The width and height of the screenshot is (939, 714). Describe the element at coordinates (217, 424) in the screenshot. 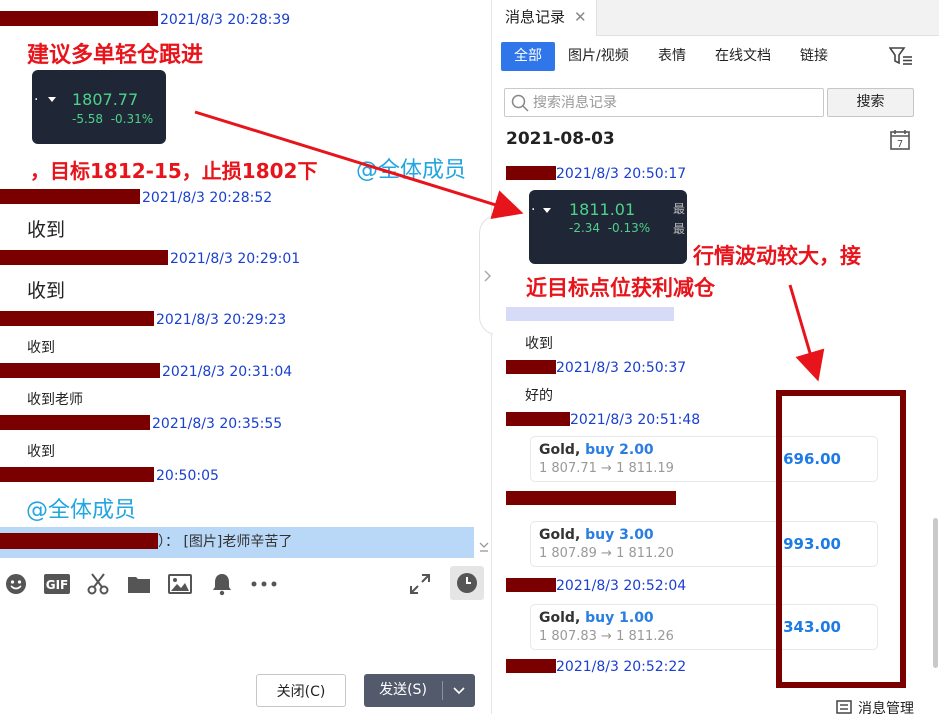

I see `message-time: 2021/8/3 20:35:55` at that location.